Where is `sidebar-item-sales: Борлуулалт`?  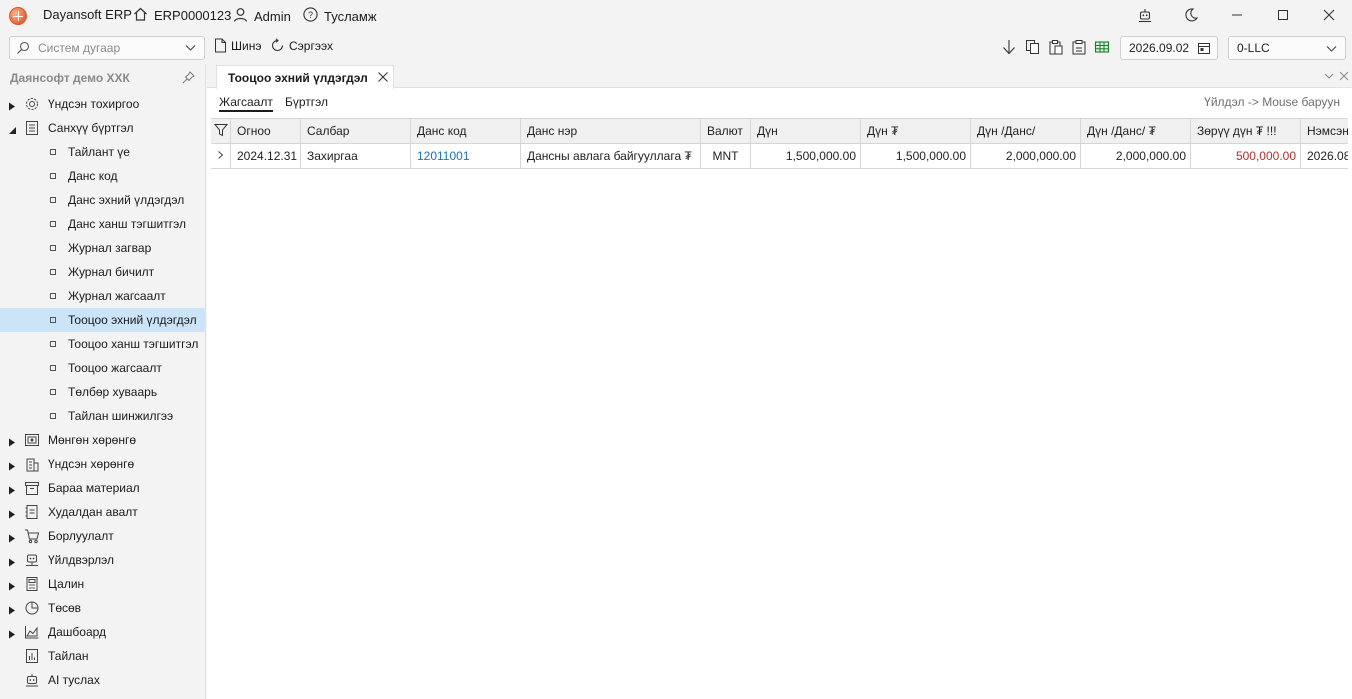 sidebar-item-sales: Борлуулалт is located at coordinates (102, 536).